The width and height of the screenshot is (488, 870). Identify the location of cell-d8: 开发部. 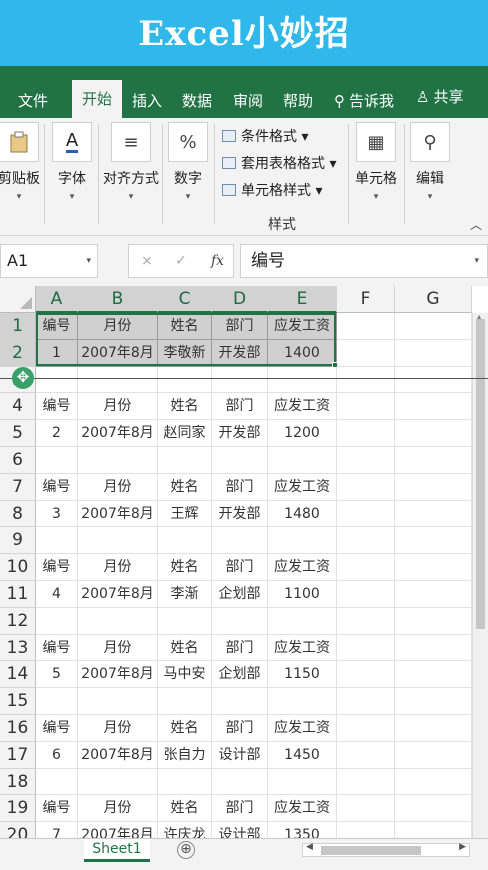
(240, 514).